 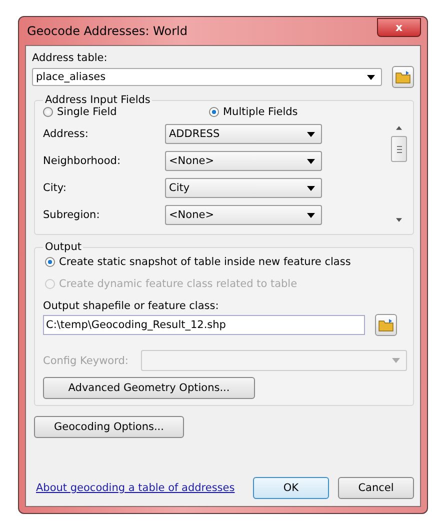 What do you see at coordinates (253, 112) in the screenshot?
I see `radio-option: Multiple Fields` at bounding box center [253, 112].